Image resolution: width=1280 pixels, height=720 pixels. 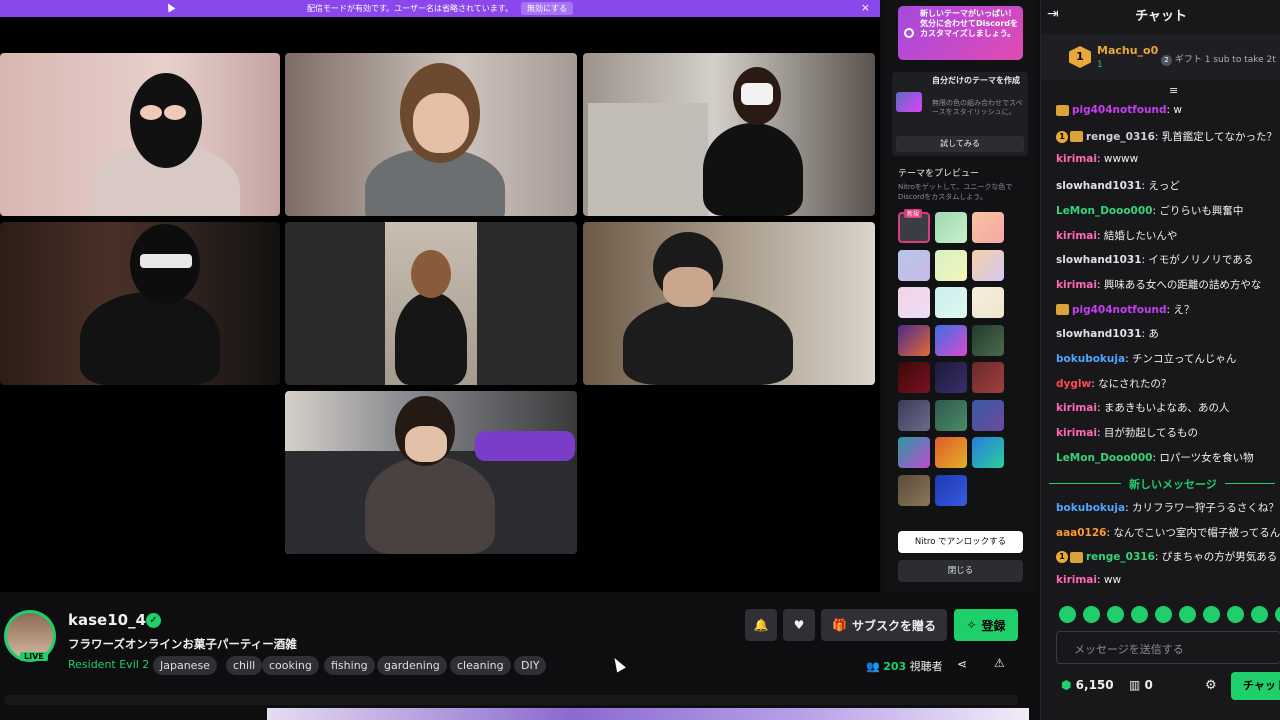 What do you see at coordinates (1073, 384) in the screenshot?
I see `chat-username: dyglw` at bounding box center [1073, 384].